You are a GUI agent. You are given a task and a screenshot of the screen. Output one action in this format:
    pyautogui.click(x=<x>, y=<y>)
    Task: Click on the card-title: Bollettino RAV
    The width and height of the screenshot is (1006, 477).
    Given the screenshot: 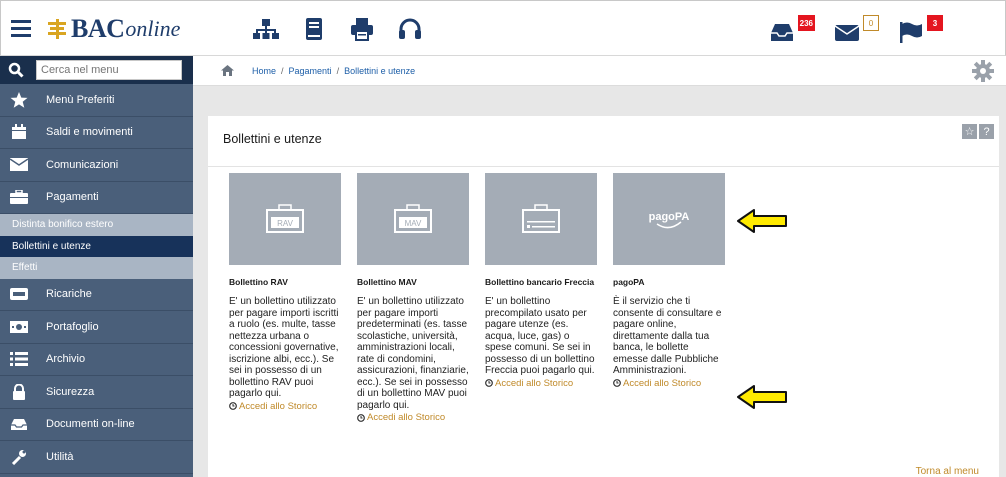 What is the action you would take?
    pyautogui.click(x=258, y=282)
    